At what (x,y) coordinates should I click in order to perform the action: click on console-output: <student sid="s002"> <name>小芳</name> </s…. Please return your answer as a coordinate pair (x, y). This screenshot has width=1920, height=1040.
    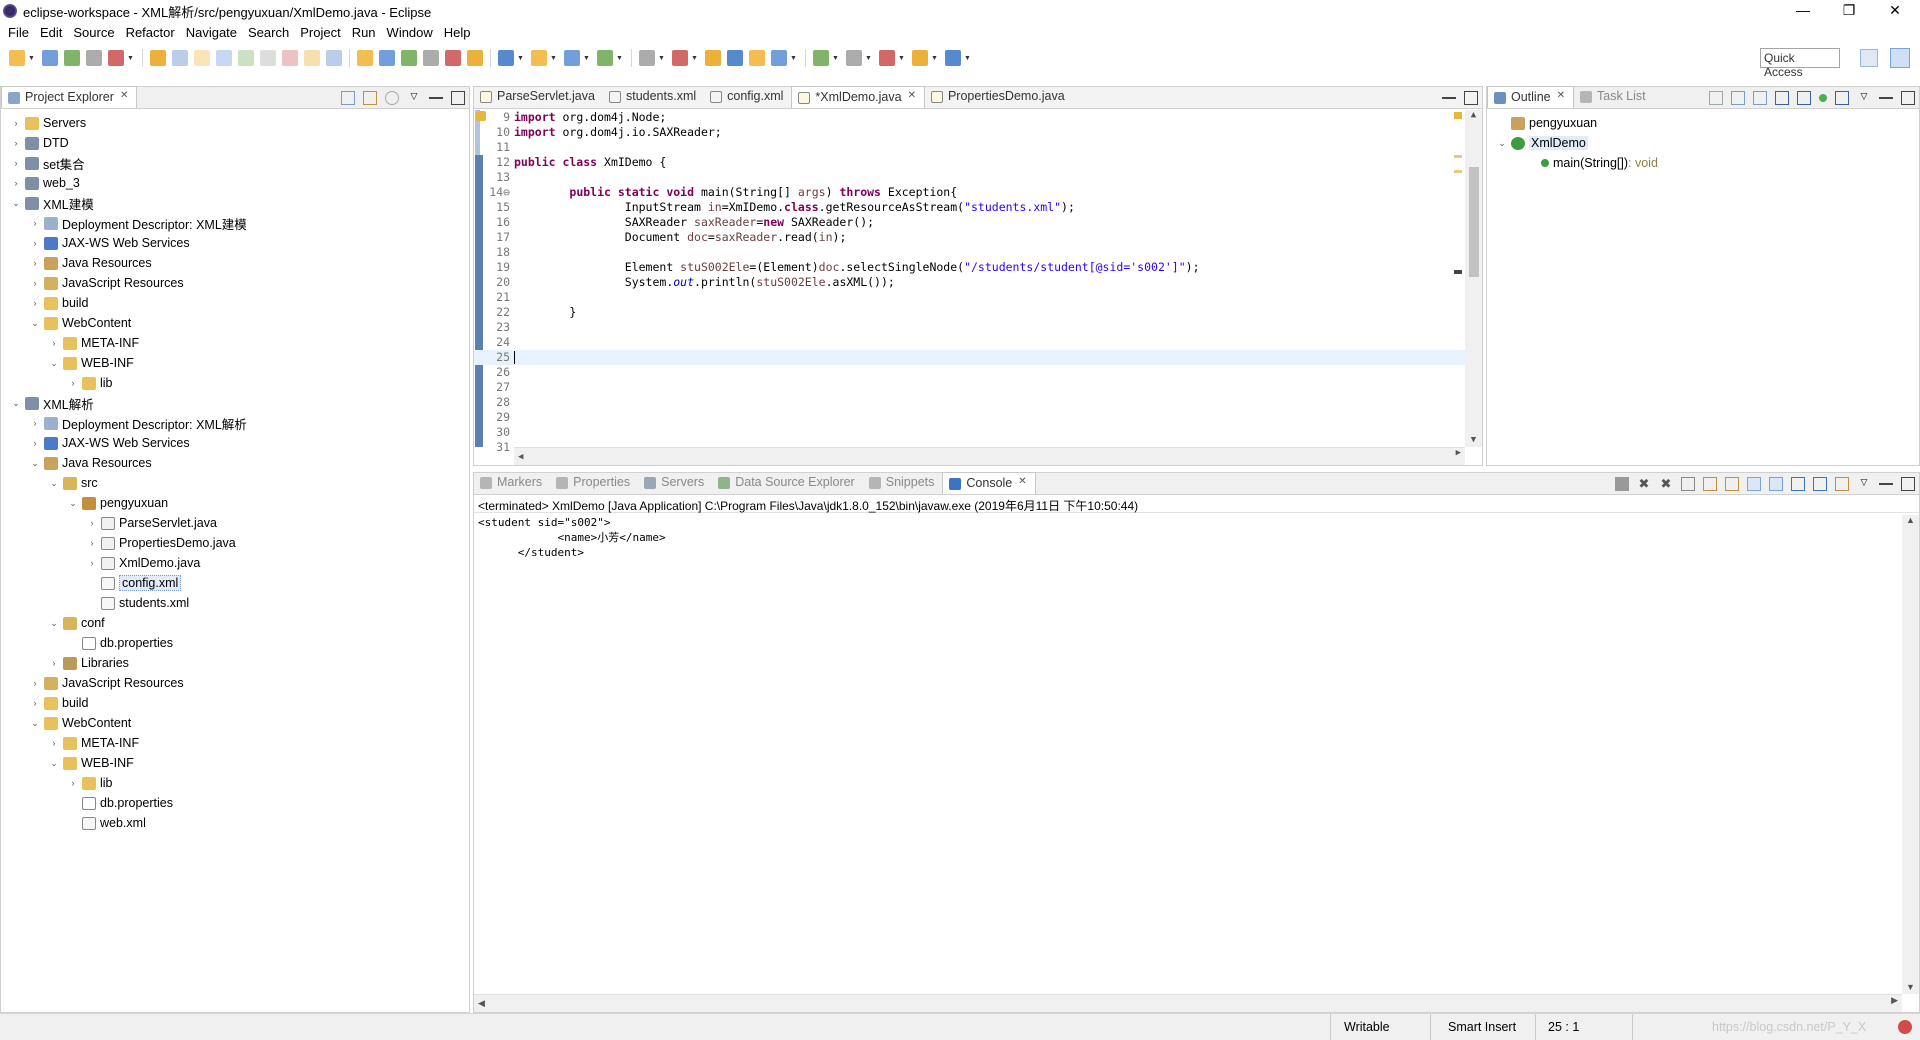
    Looking at the image, I should click on (1196, 537).